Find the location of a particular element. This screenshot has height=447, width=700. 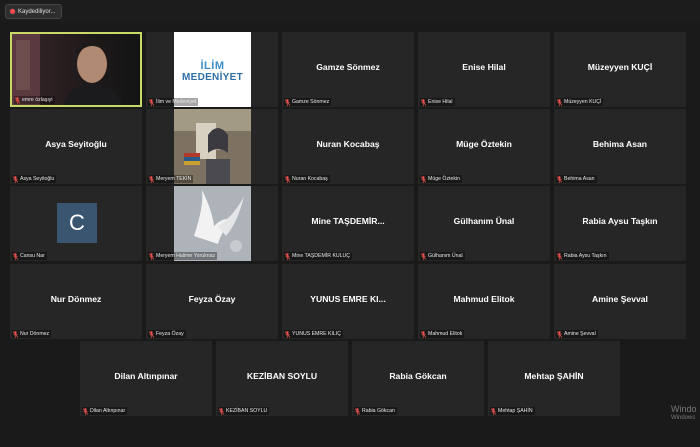

participant-label-text: Meryem TEKİN is located at coordinates (174, 179).